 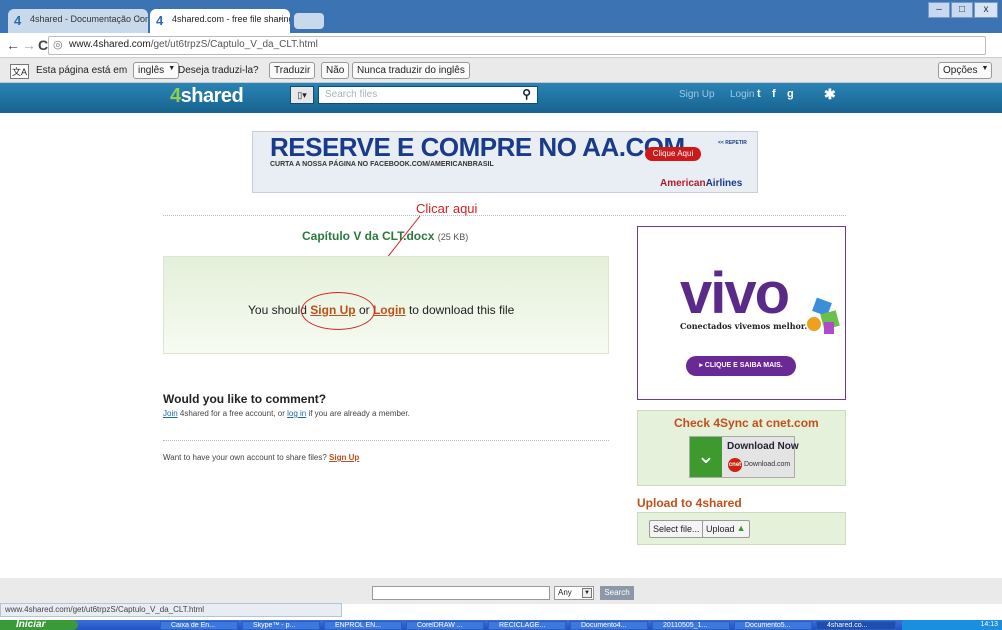 I want to click on translate-prefix: Esta página está em, so click(x=82, y=70).